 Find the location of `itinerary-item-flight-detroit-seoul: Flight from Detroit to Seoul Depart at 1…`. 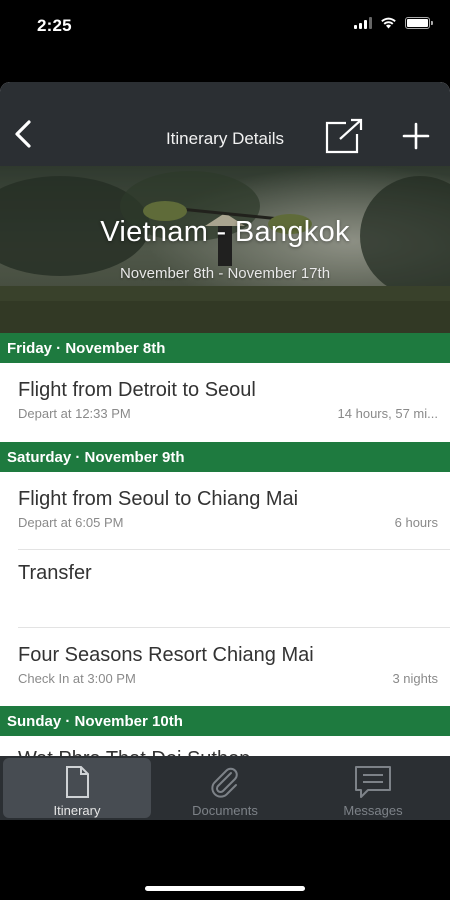

itinerary-item-flight-detroit-seoul: Flight from Detroit to Seoul Depart at 1… is located at coordinates (225, 402).